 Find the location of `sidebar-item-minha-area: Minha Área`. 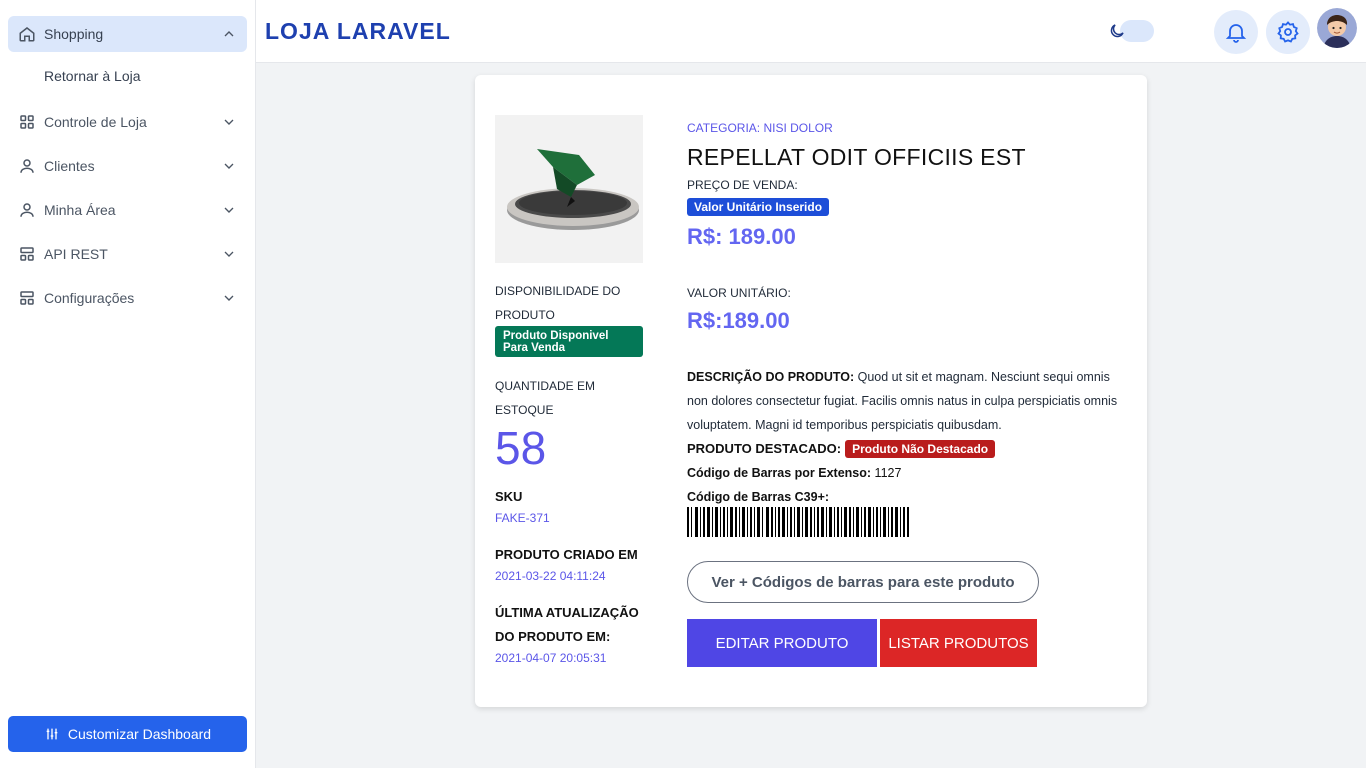

sidebar-item-minha-area: Minha Área is located at coordinates (127, 210).